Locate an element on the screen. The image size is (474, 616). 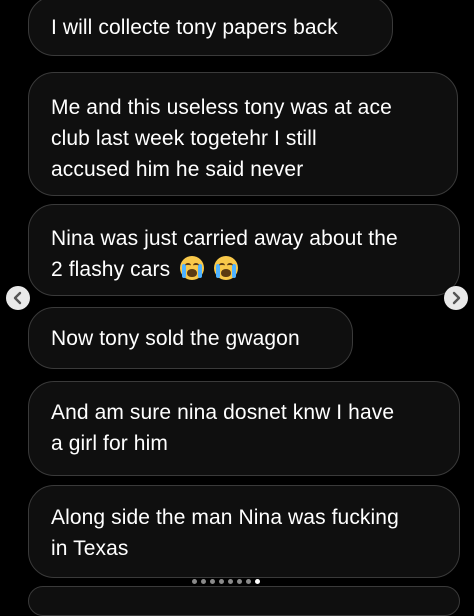
message-text: I will collecte tony papers back is located at coordinates (194, 27).